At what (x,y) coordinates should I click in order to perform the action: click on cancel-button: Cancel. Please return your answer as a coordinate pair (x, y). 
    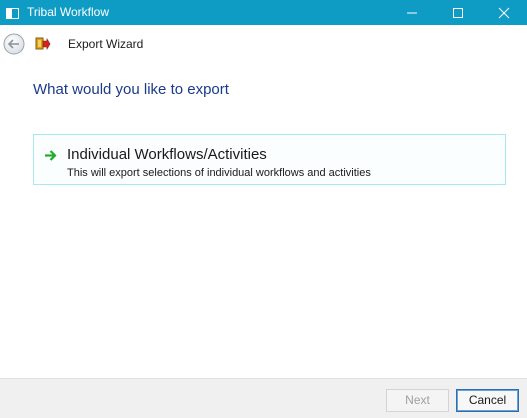
    Looking at the image, I should click on (487, 400).